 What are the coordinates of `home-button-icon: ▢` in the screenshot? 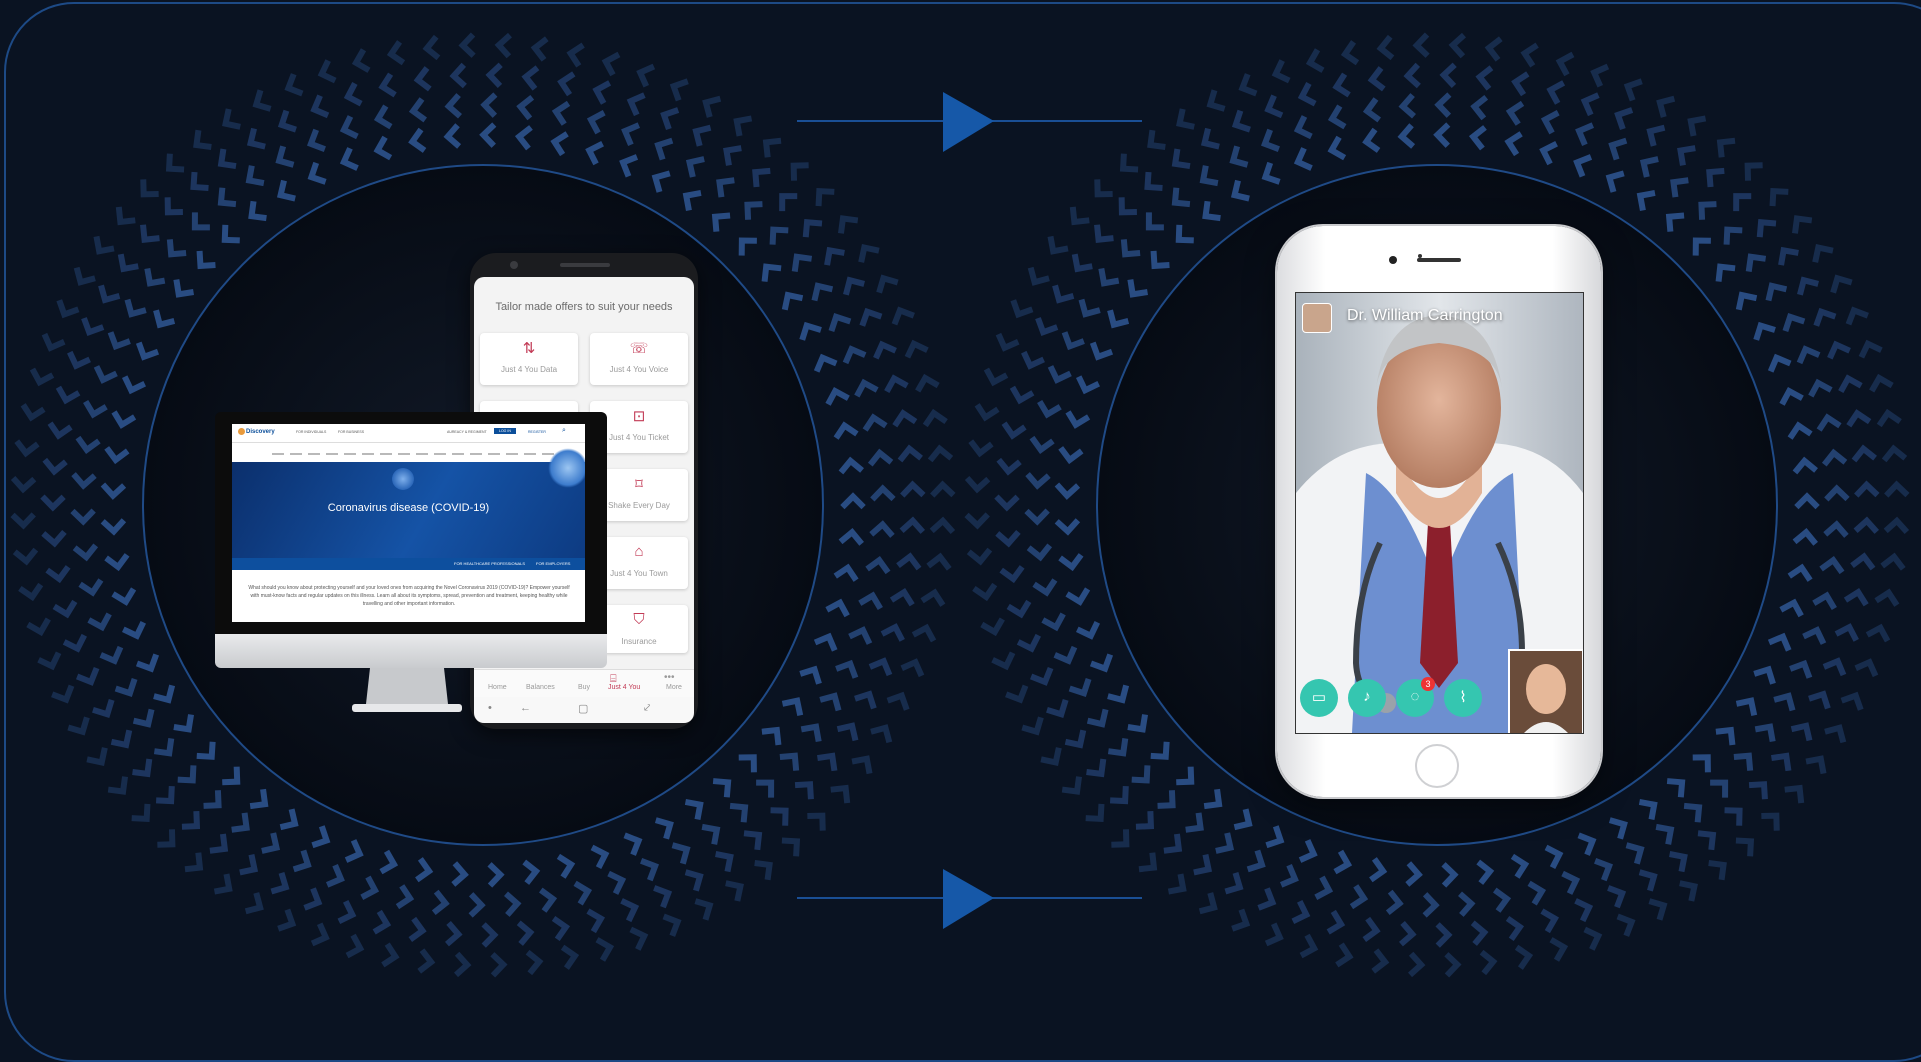 It's located at (583, 708).